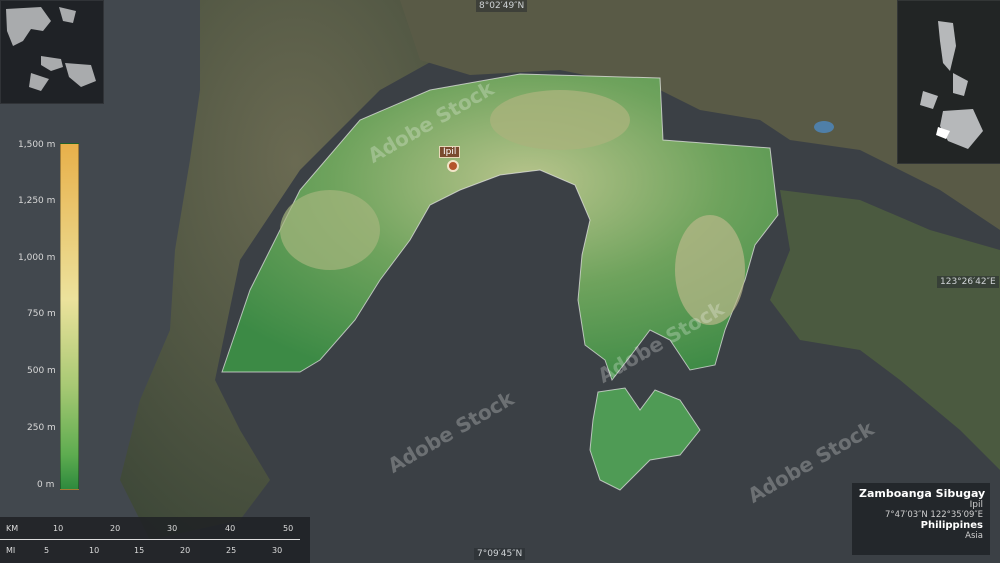 This screenshot has width=1000, height=563. I want to click on scale-km-10: 10, so click(58, 528).